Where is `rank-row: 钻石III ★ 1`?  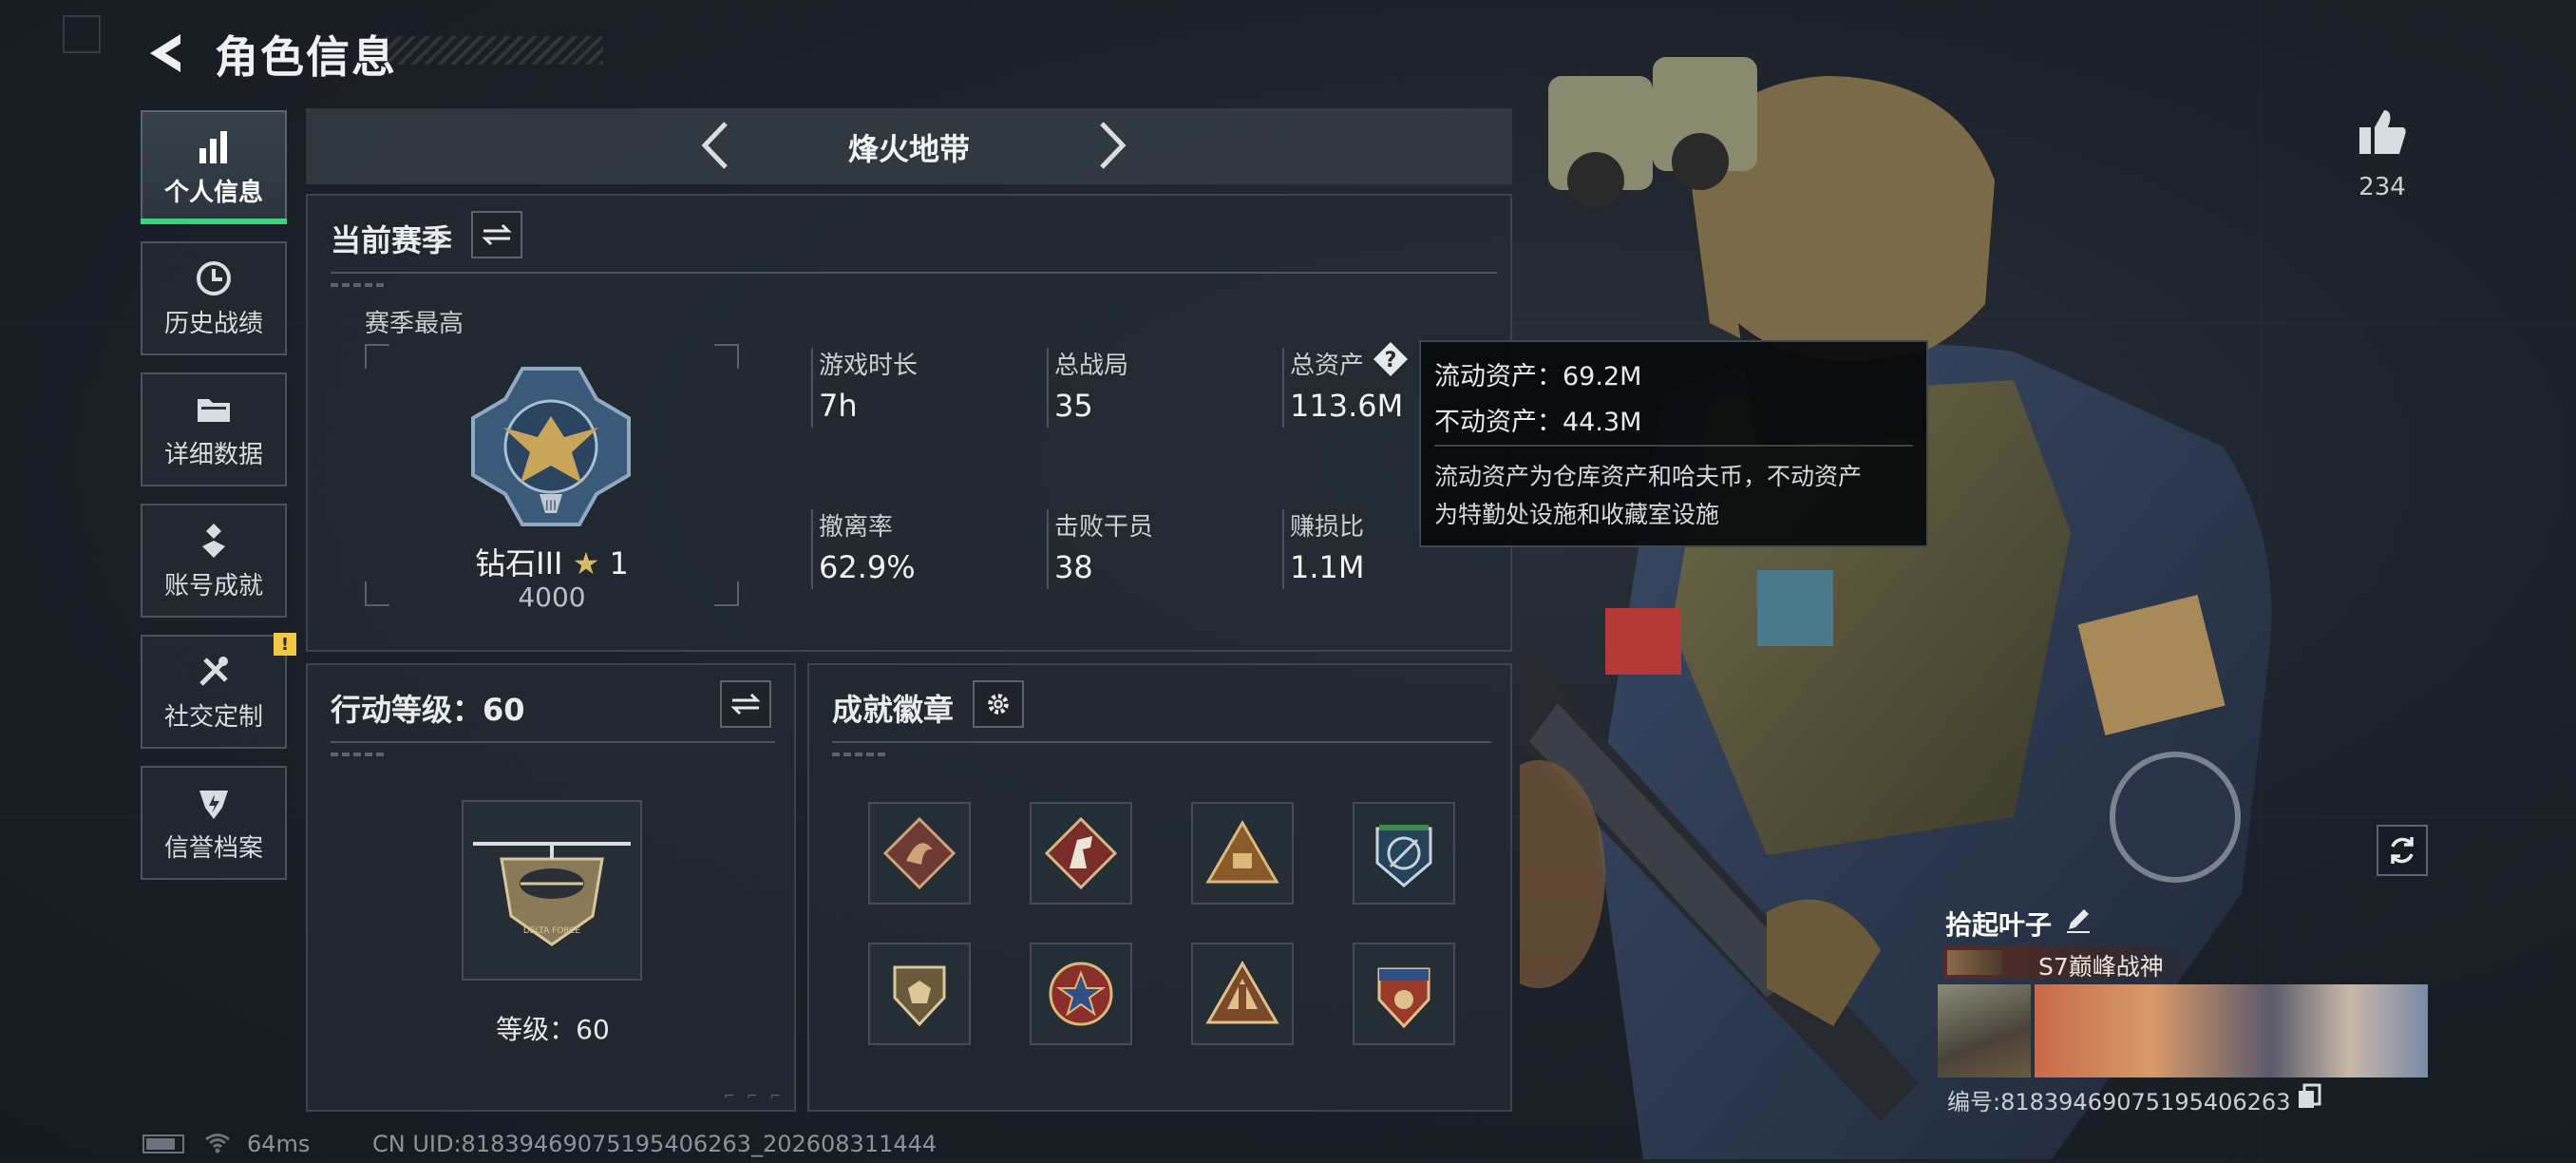 rank-row: 钻石III ★ 1 is located at coordinates (552, 561).